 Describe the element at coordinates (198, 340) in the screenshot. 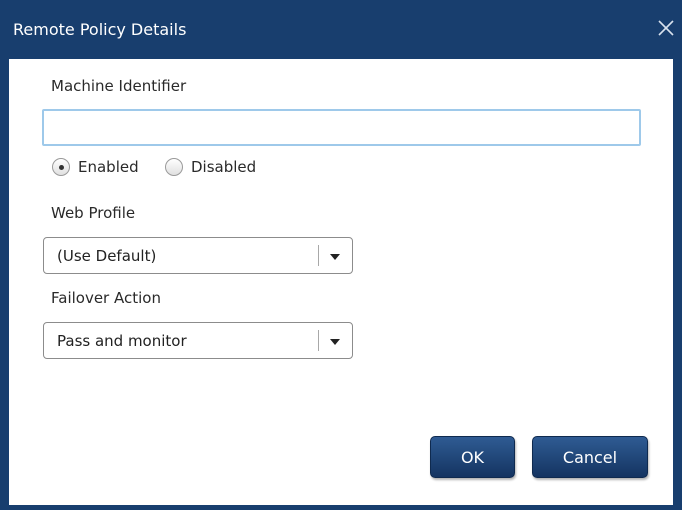

I see `failover-action-select: Pass and monitor` at that location.